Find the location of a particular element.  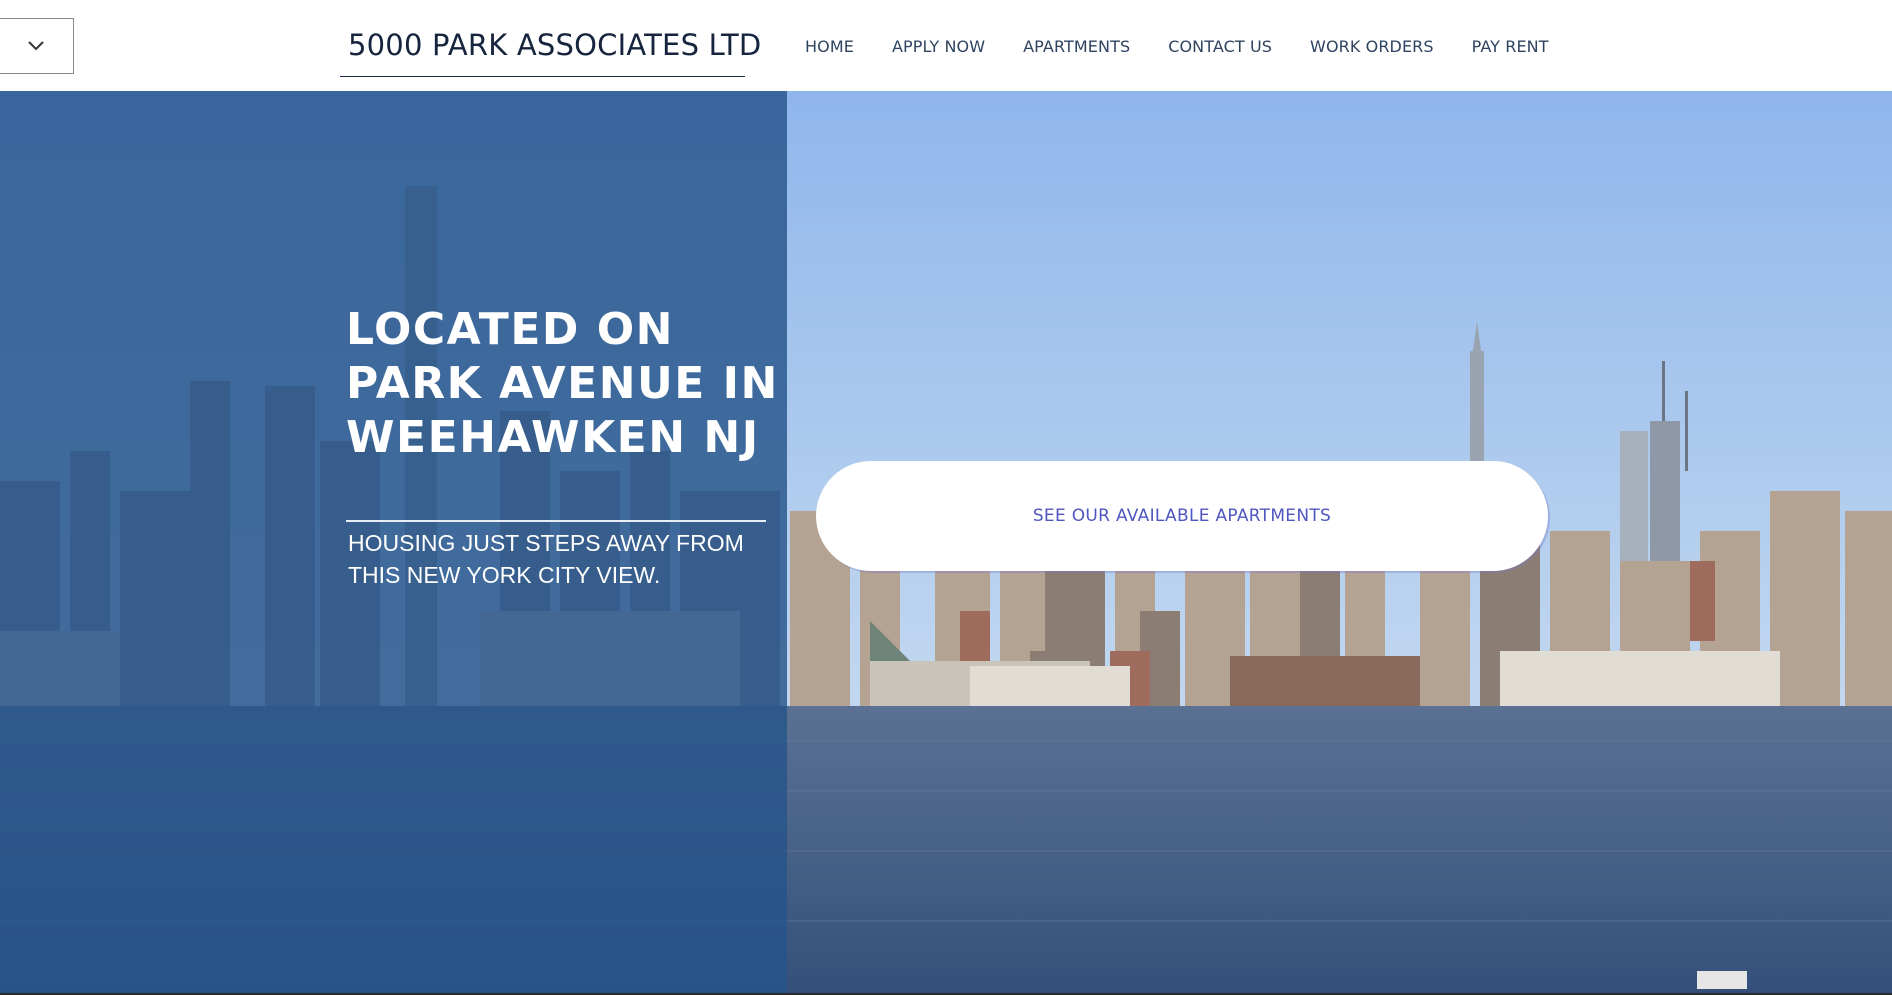

chevron-down-icon is located at coordinates (36, 46).